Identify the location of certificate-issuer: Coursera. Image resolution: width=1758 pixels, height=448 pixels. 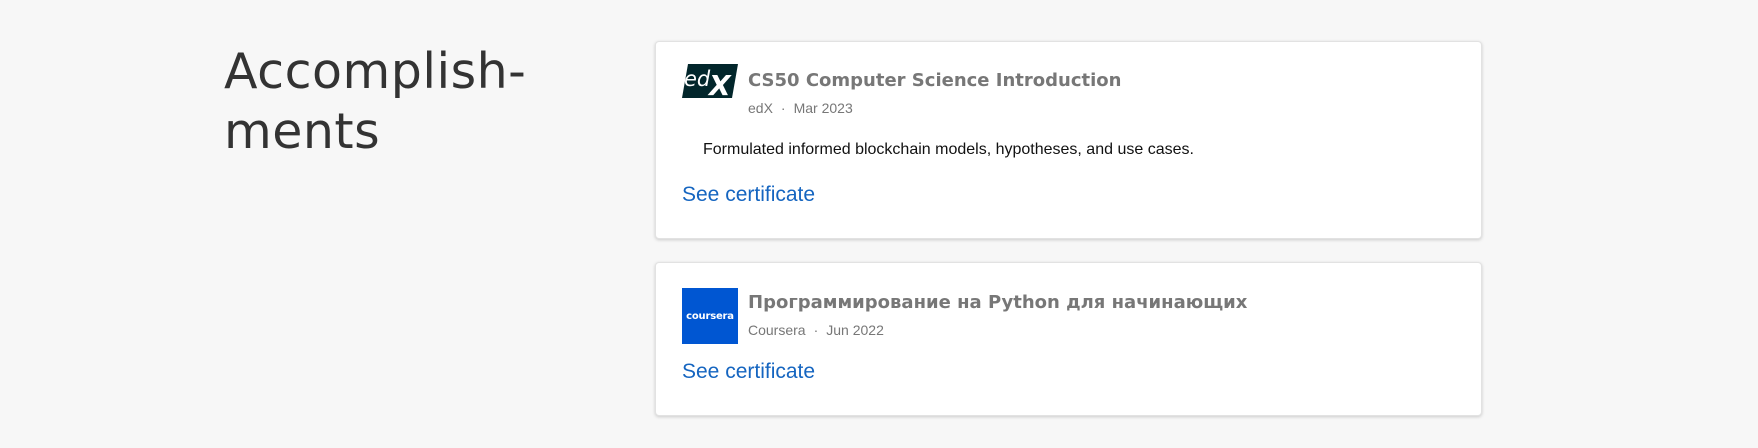
(777, 330).